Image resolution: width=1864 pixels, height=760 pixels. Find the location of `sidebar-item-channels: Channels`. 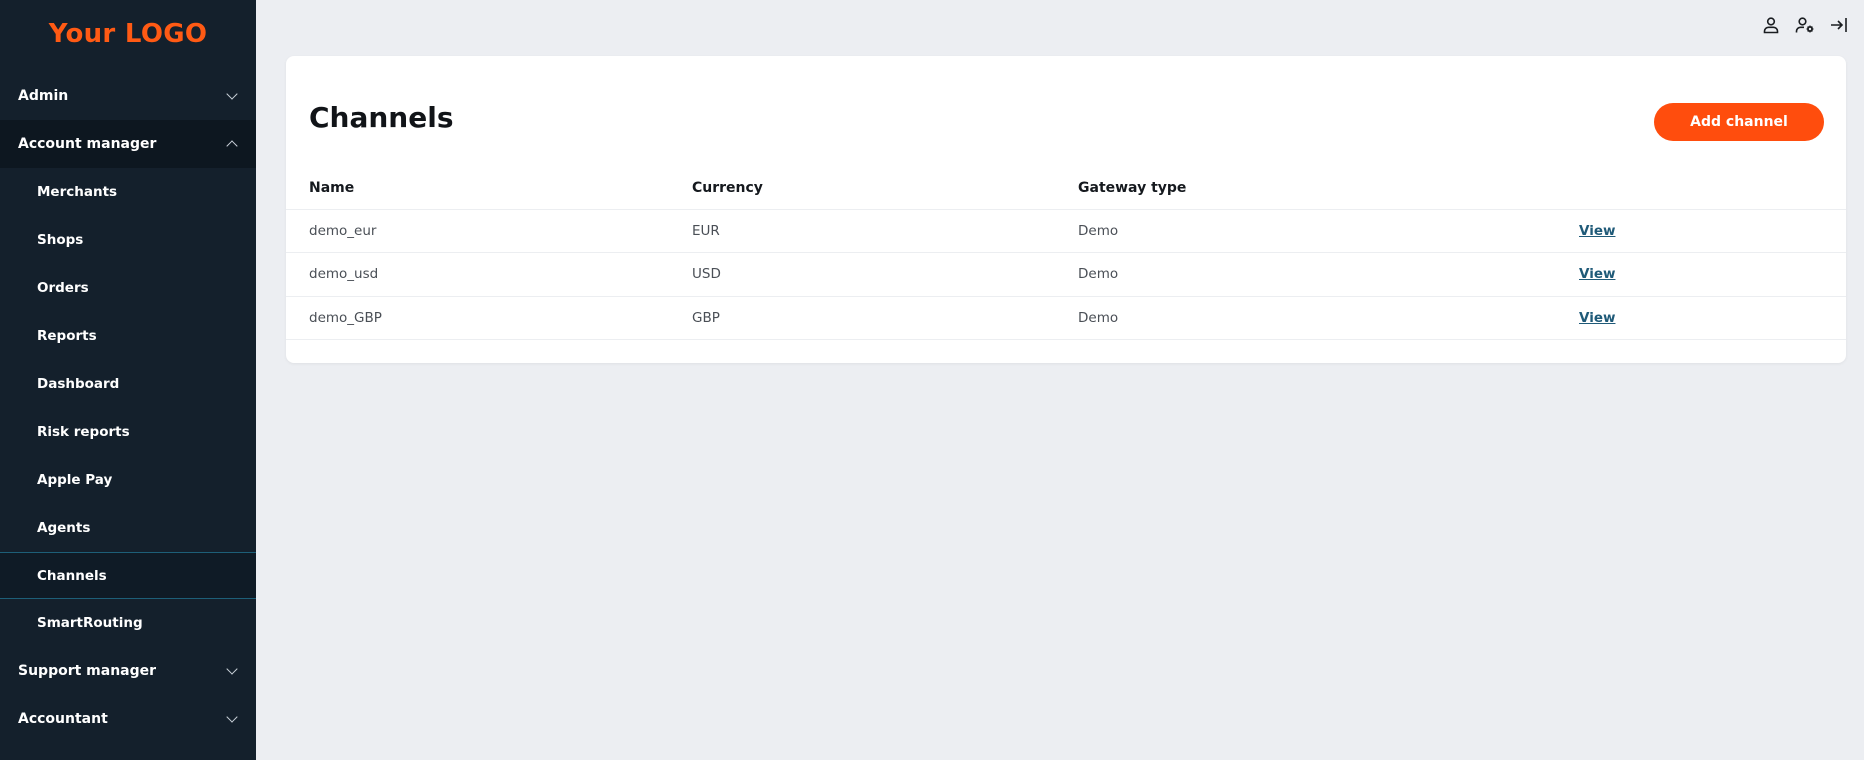

sidebar-item-channels: Channels is located at coordinates (128, 575).